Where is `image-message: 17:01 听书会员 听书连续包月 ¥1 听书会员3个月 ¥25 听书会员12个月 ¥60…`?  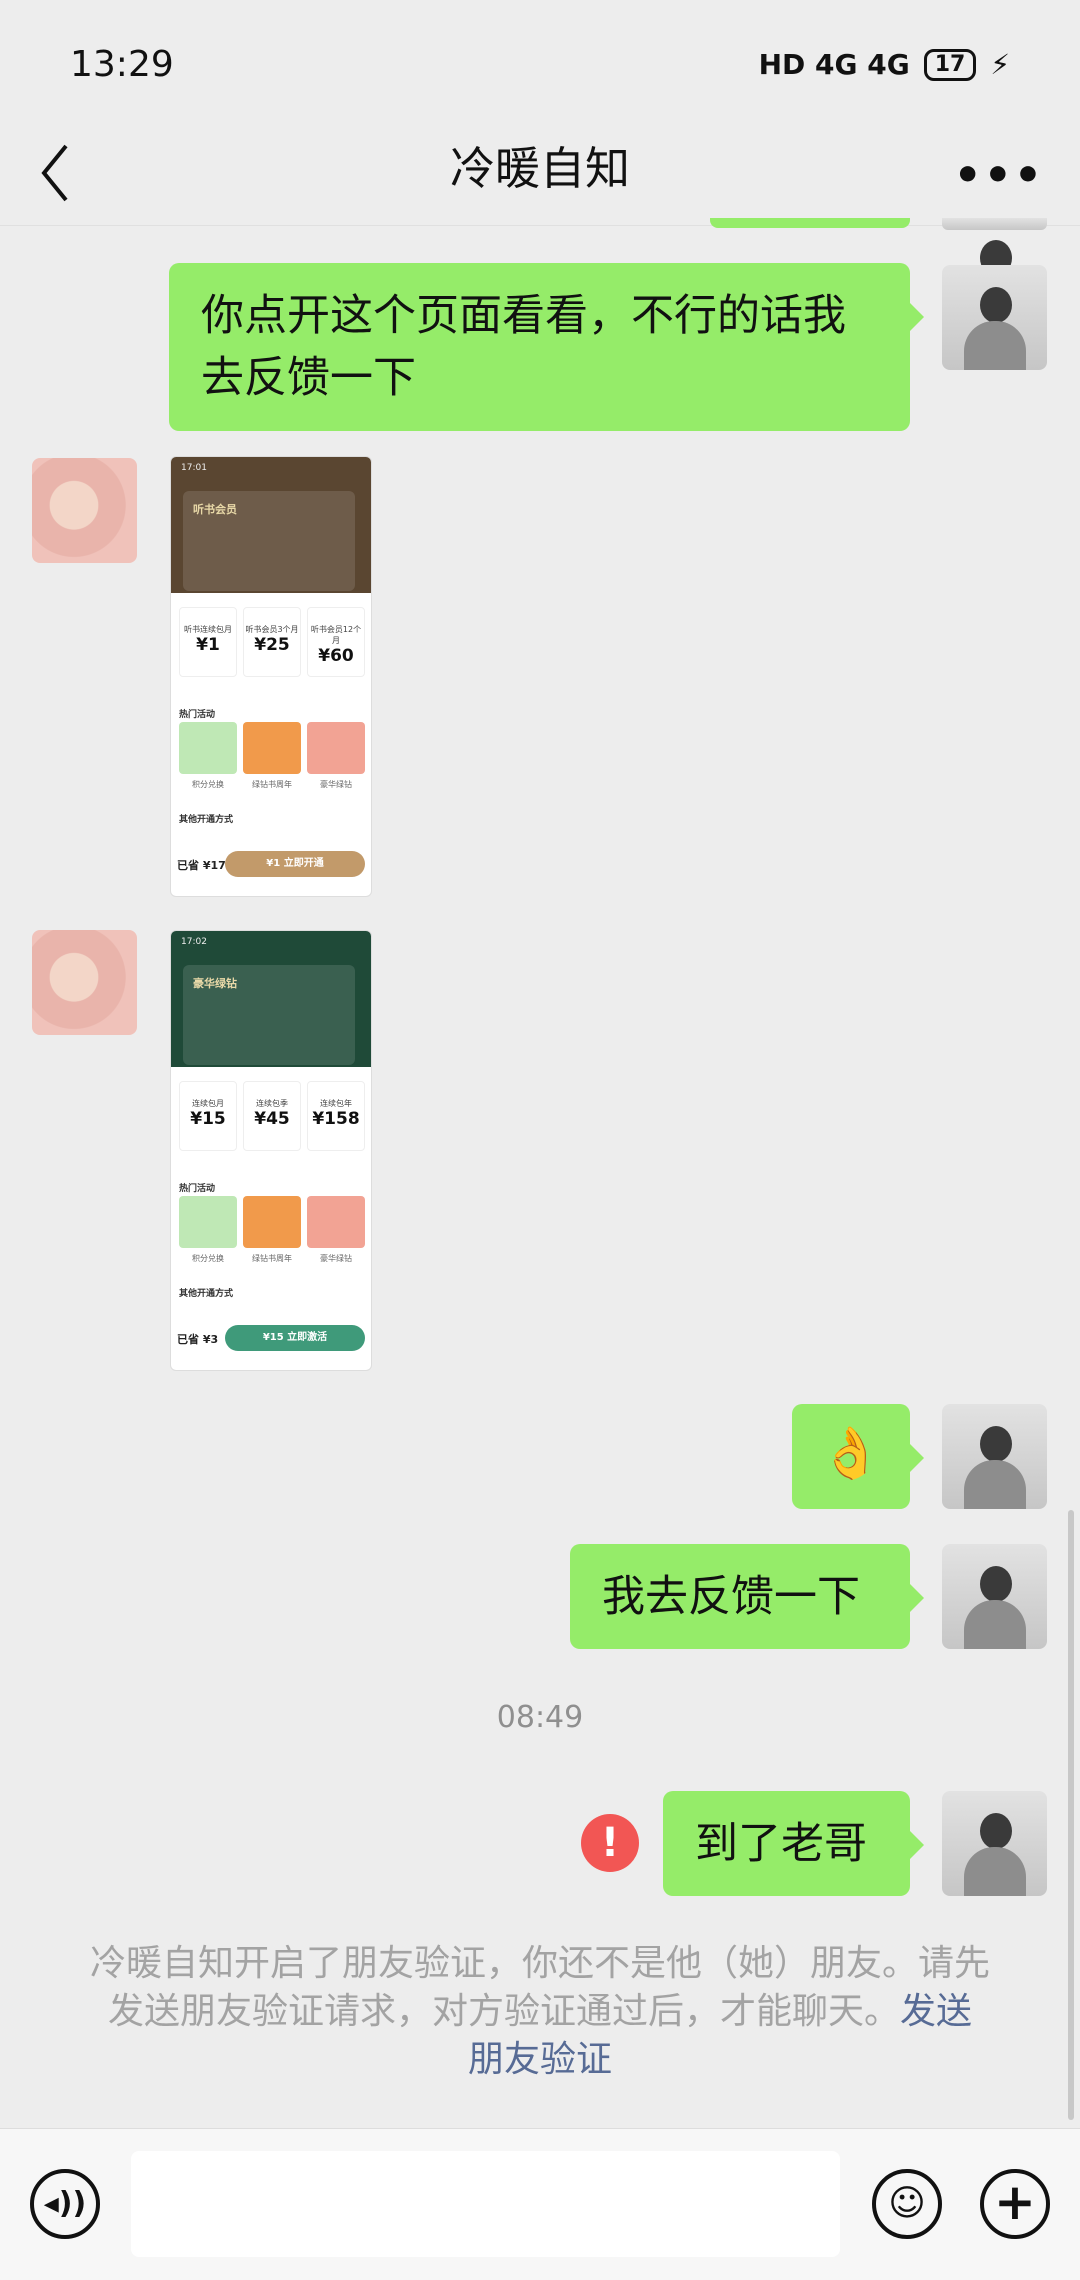
image-message: 17:01 听书会员 听书连续包月 ¥1 听书会员3个月 ¥25 听书会员12个月 ¥60… is located at coordinates (271, 676).